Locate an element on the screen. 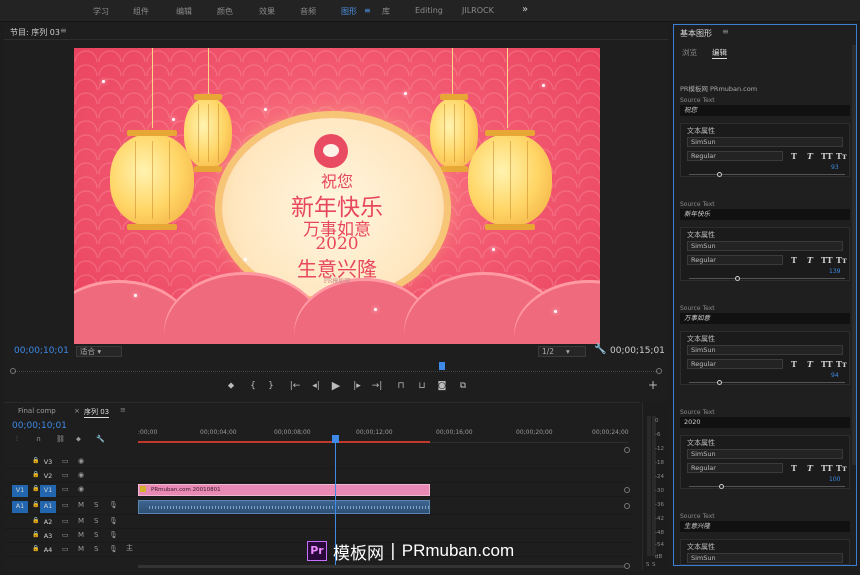 This screenshot has width=860, height=575. zoom-level-select: 适合 ▾ is located at coordinates (99, 351).